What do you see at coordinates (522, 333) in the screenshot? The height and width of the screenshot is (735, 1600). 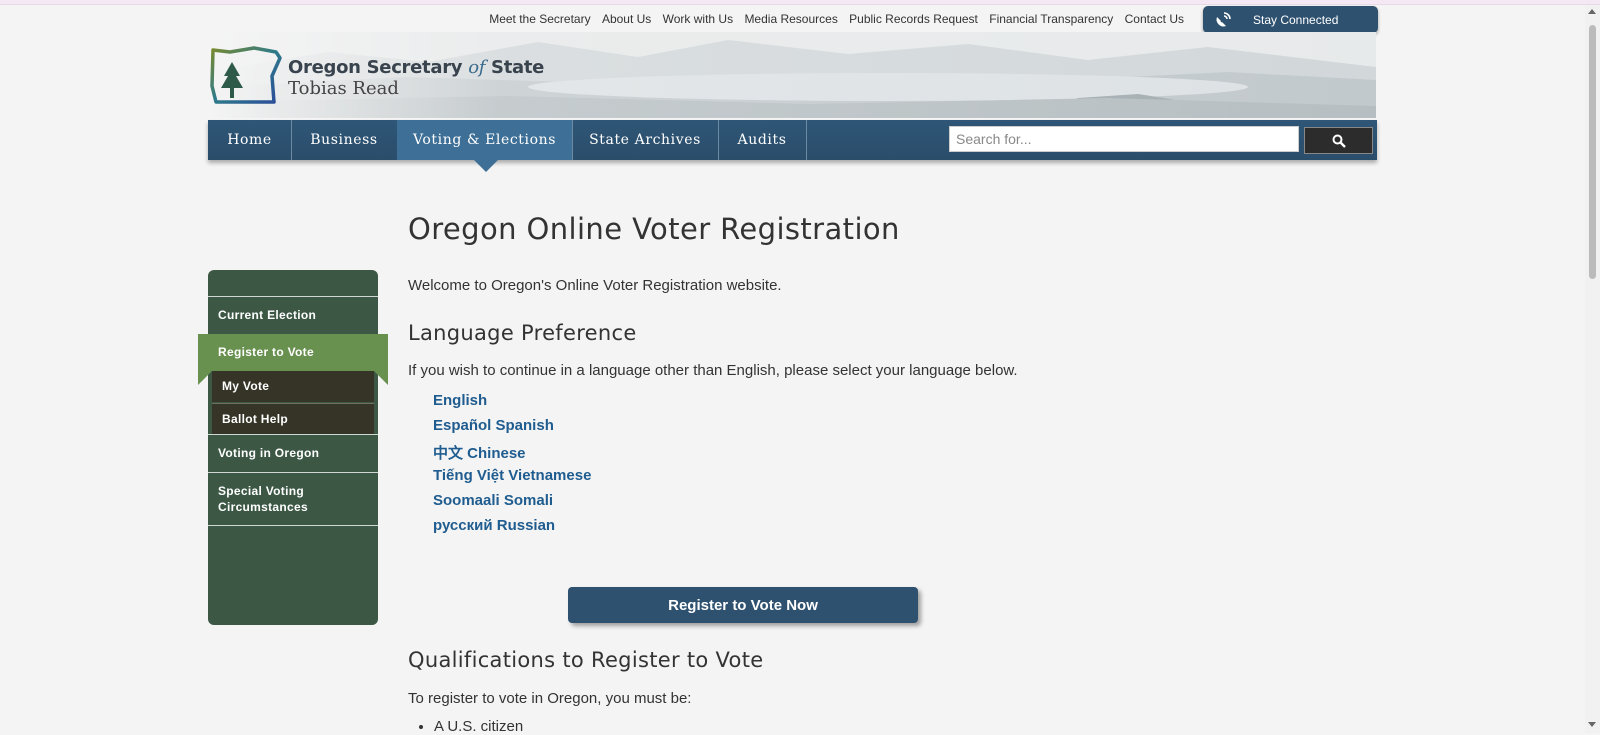 I see `language-heading: Language Preference` at bounding box center [522, 333].